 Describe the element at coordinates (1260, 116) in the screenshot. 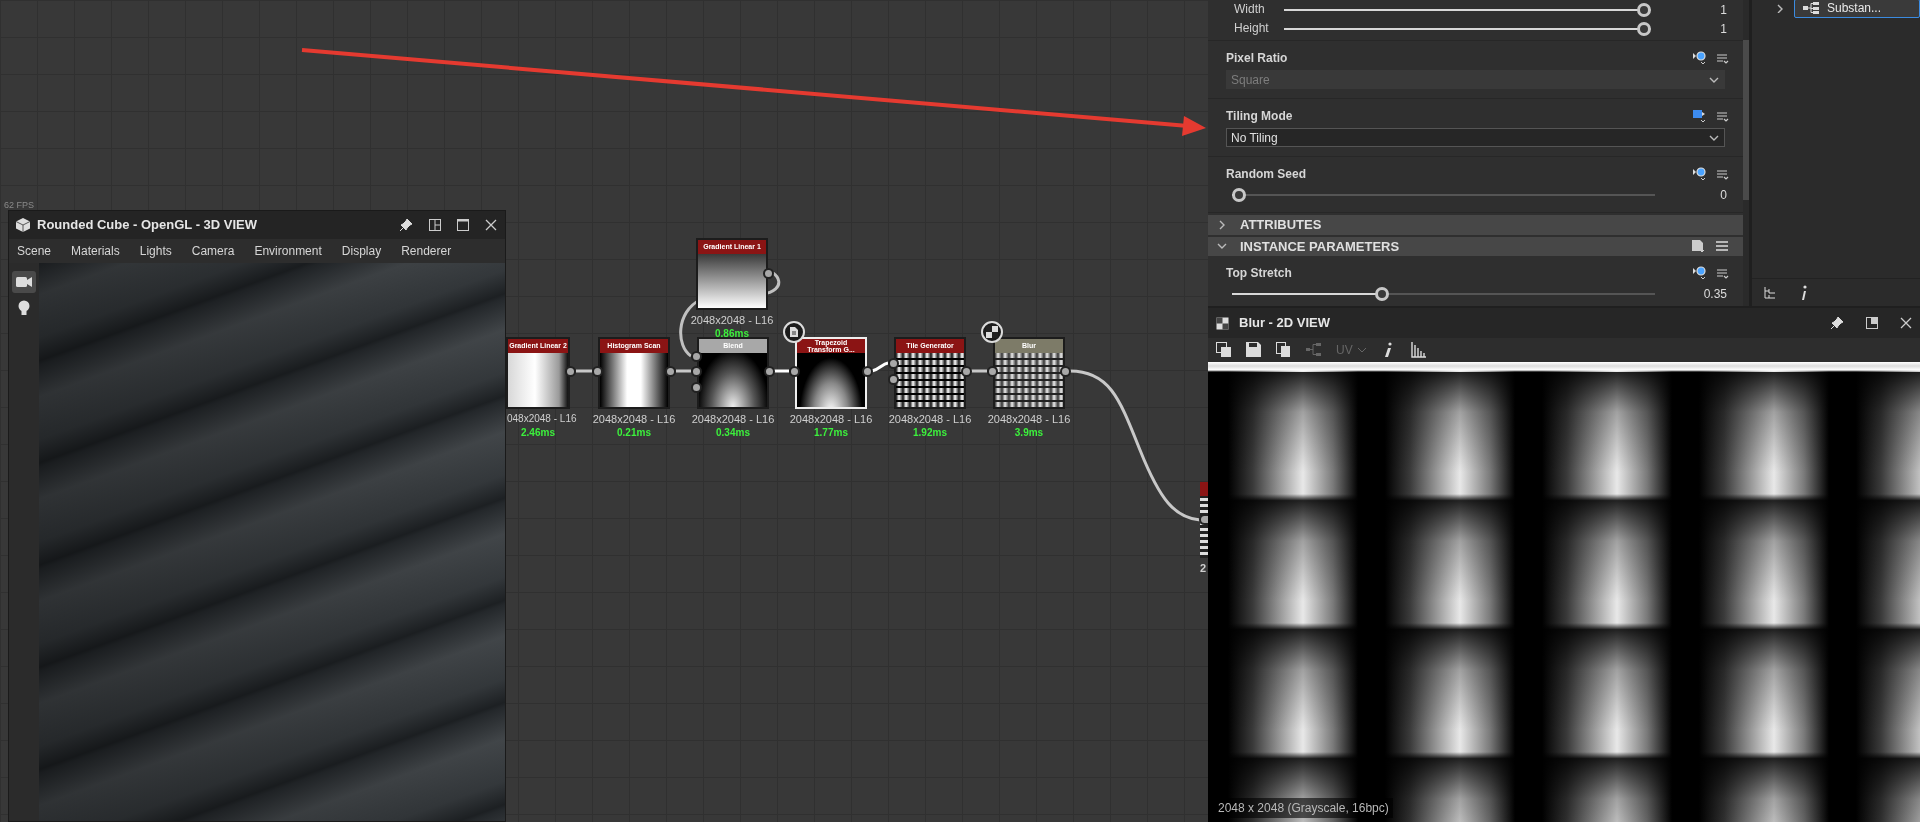

I see `parameter-label: Tiling Mode` at that location.